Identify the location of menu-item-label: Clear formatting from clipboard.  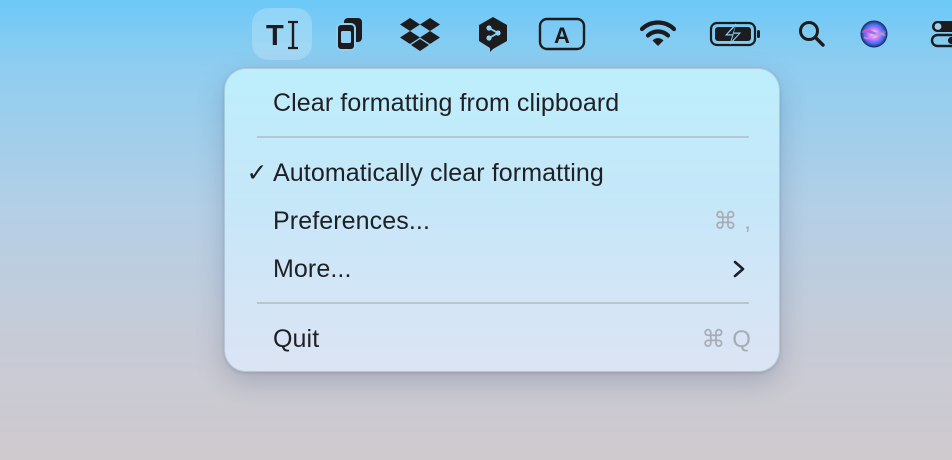
(446, 102).